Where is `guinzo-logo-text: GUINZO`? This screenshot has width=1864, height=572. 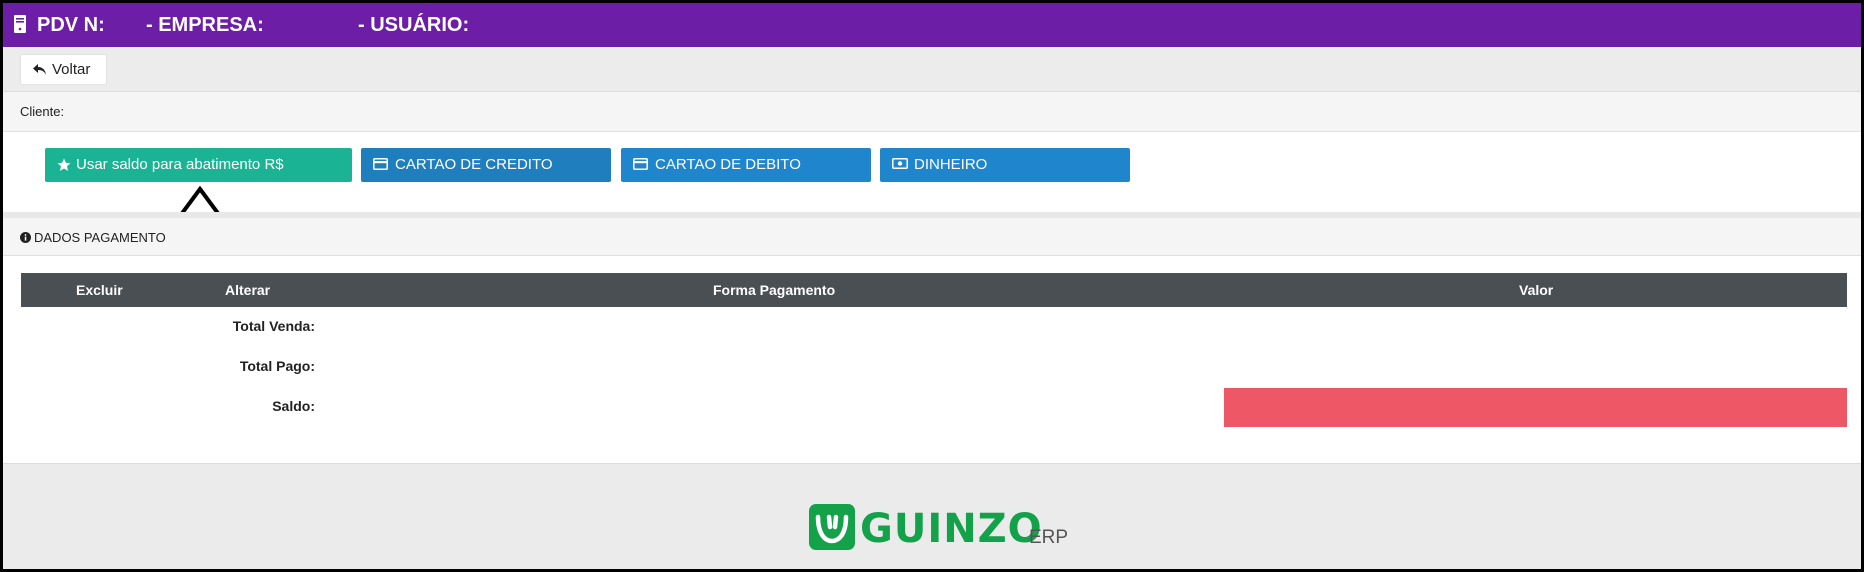
guinzo-logo-text: GUINZO is located at coordinates (951, 529).